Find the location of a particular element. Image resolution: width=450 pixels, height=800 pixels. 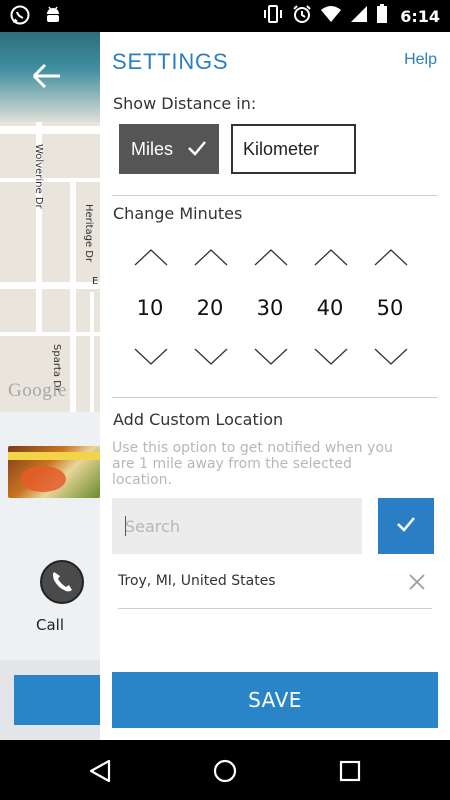

back-arrow-icon is located at coordinates (47, 76).